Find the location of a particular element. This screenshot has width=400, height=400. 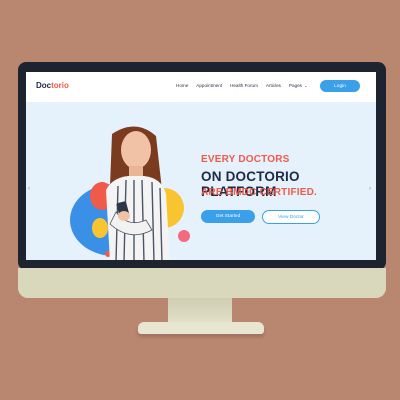

site-logo: Doctorio is located at coordinates (52, 85).